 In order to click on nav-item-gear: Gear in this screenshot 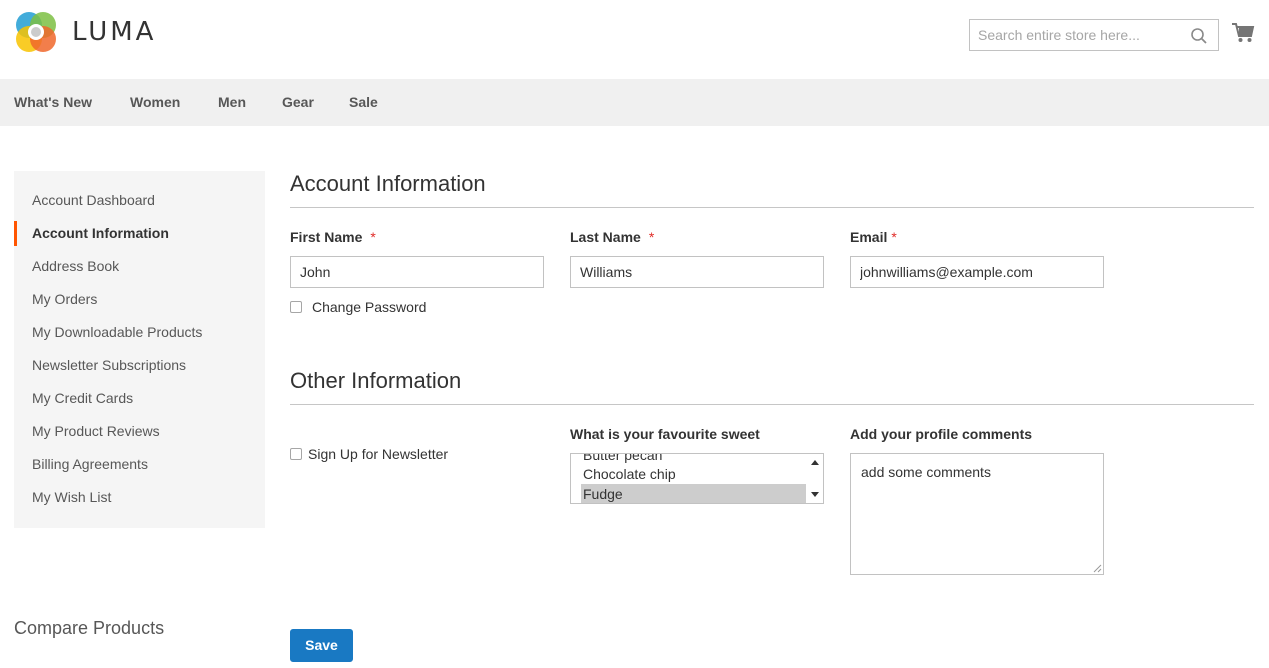, I will do `click(298, 102)`.